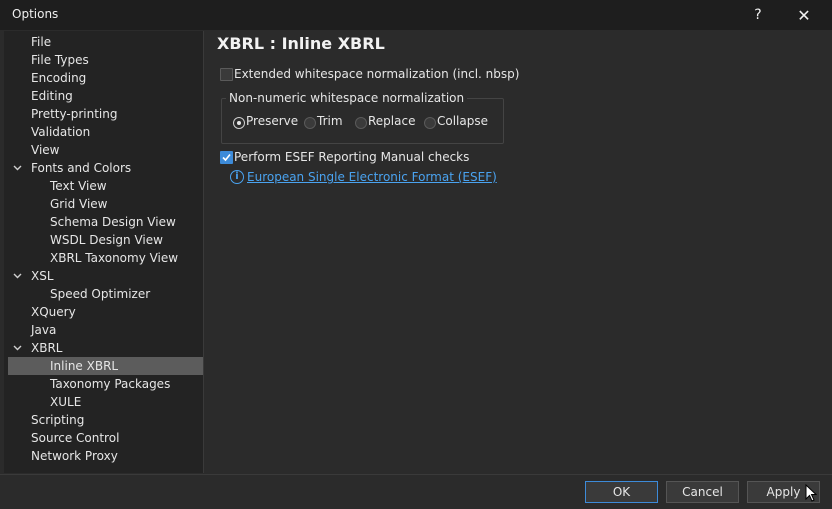 This screenshot has height=509, width=832. What do you see at coordinates (78, 186) in the screenshot?
I see `tree-item-label: Text View` at bounding box center [78, 186].